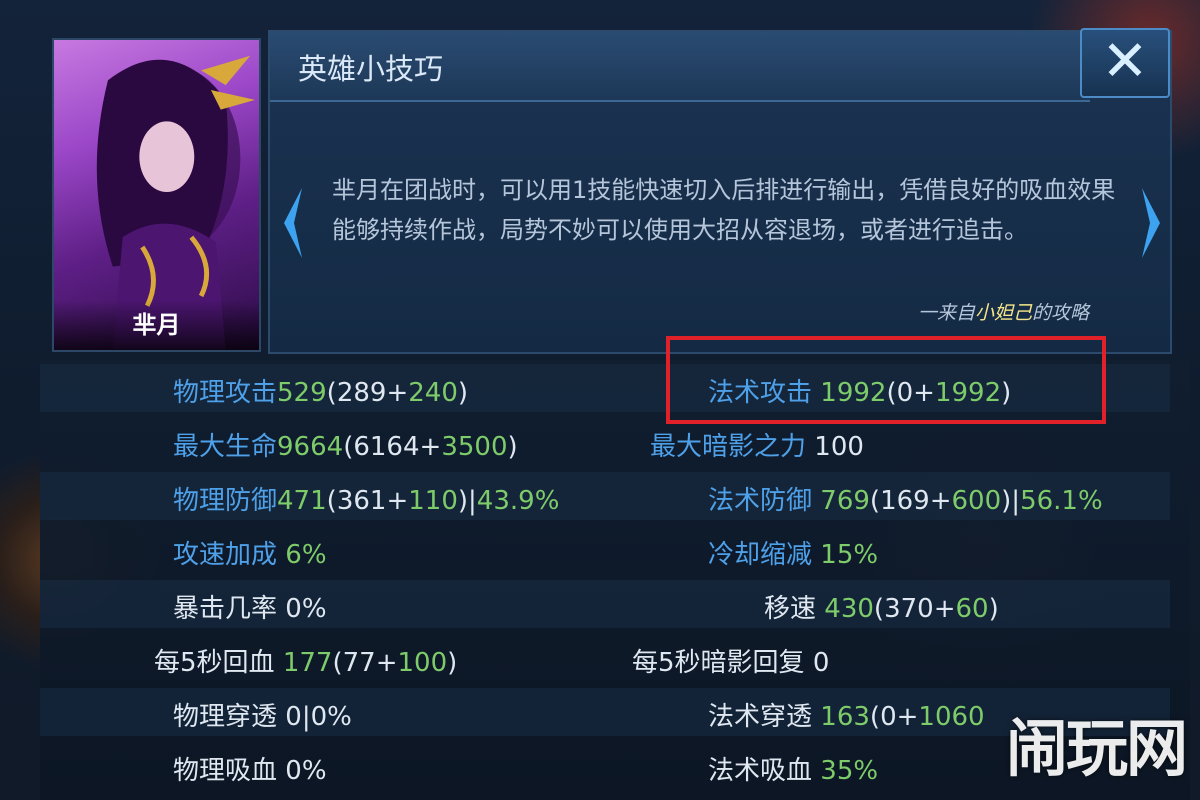 The image size is (1200, 800). I want to click on stat-base: 370, so click(909, 609).